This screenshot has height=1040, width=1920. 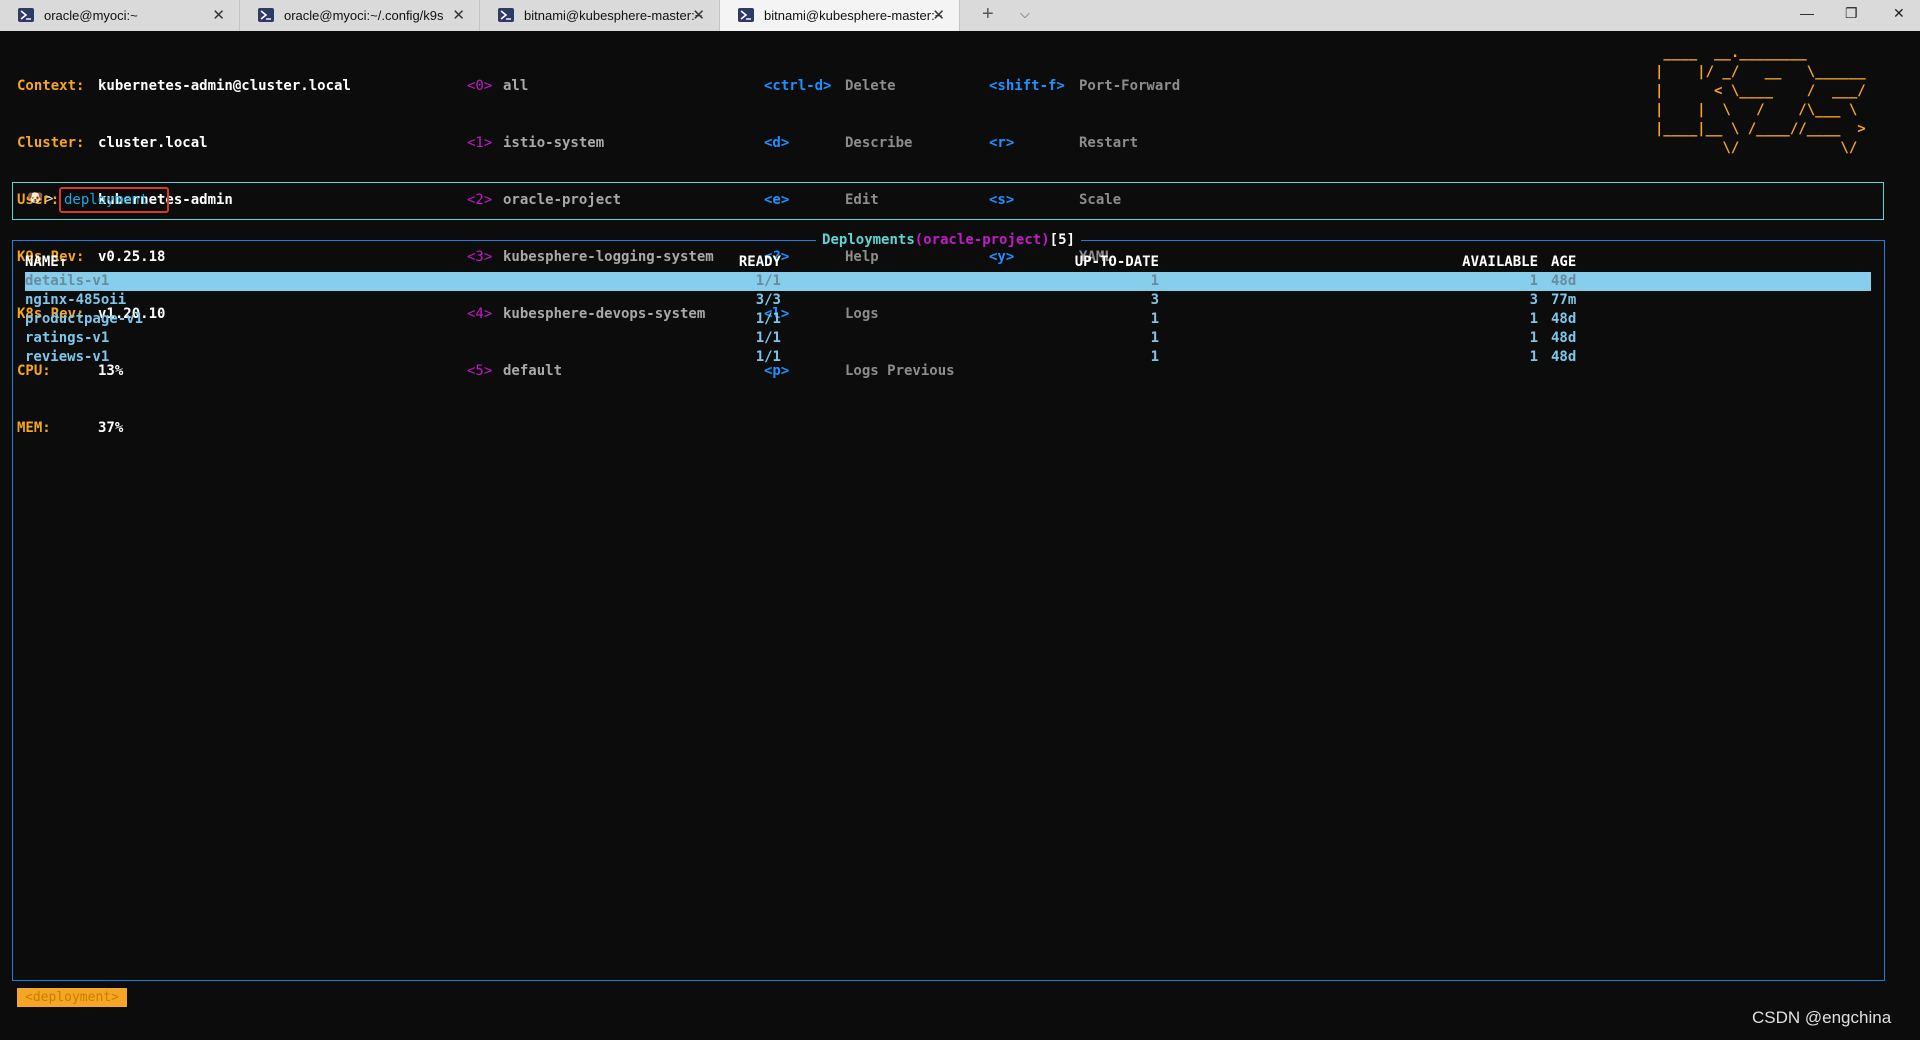 What do you see at coordinates (760, 262) in the screenshot?
I see `column-header-ready: READY` at bounding box center [760, 262].